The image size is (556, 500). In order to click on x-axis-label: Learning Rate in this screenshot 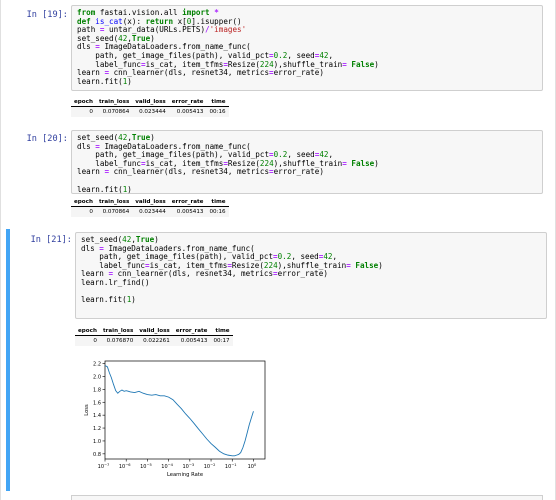, I will do `click(185, 475)`.